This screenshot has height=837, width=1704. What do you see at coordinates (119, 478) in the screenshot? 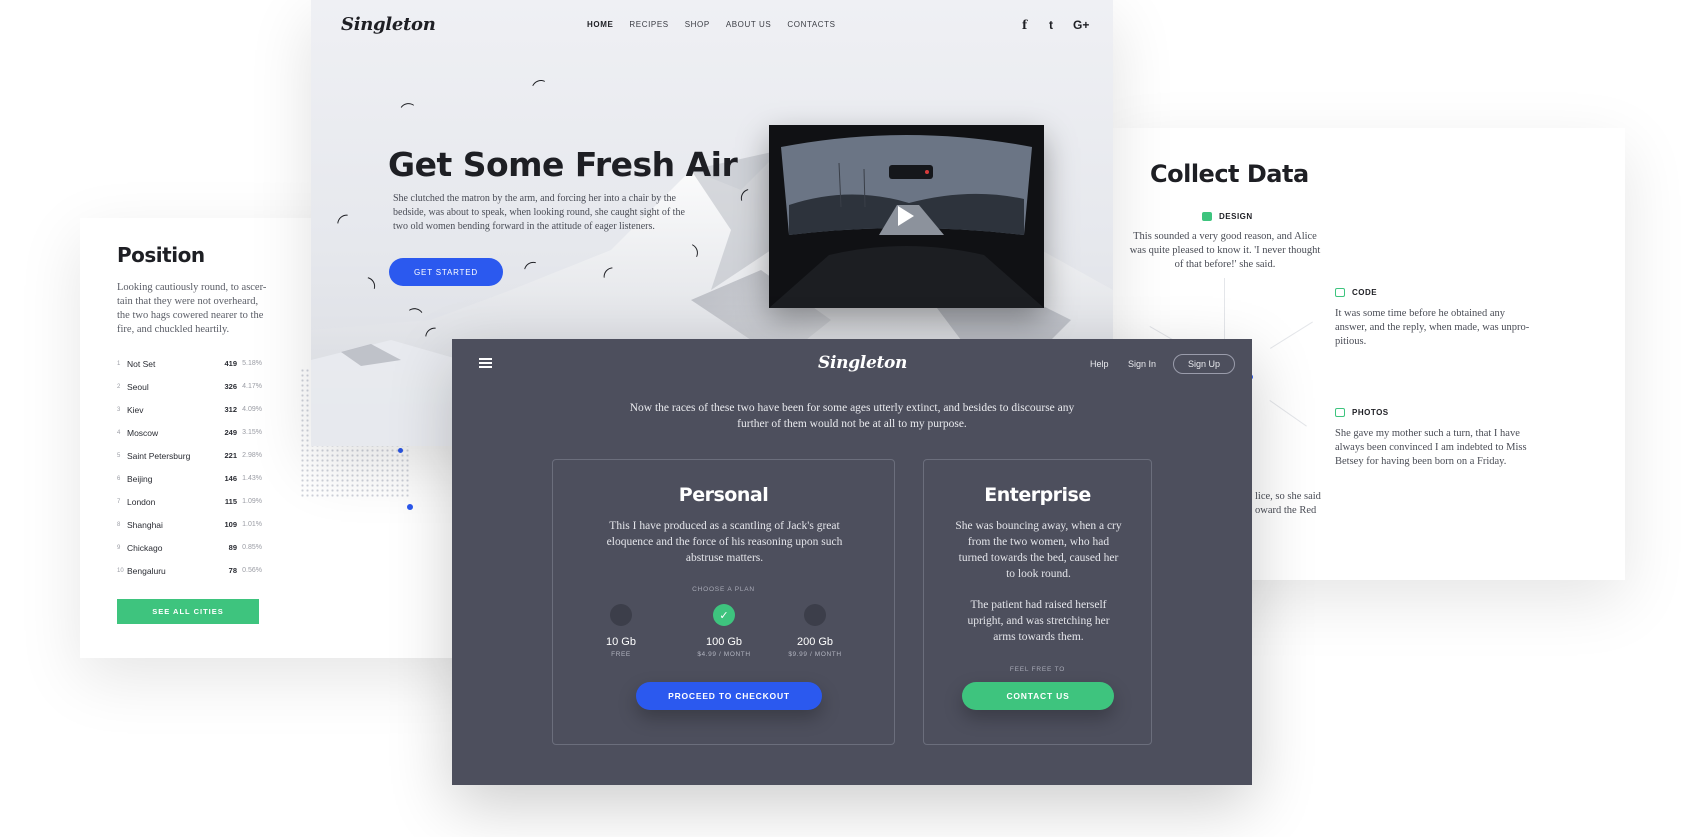
I see `city-rank: 6` at bounding box center [119, 478].